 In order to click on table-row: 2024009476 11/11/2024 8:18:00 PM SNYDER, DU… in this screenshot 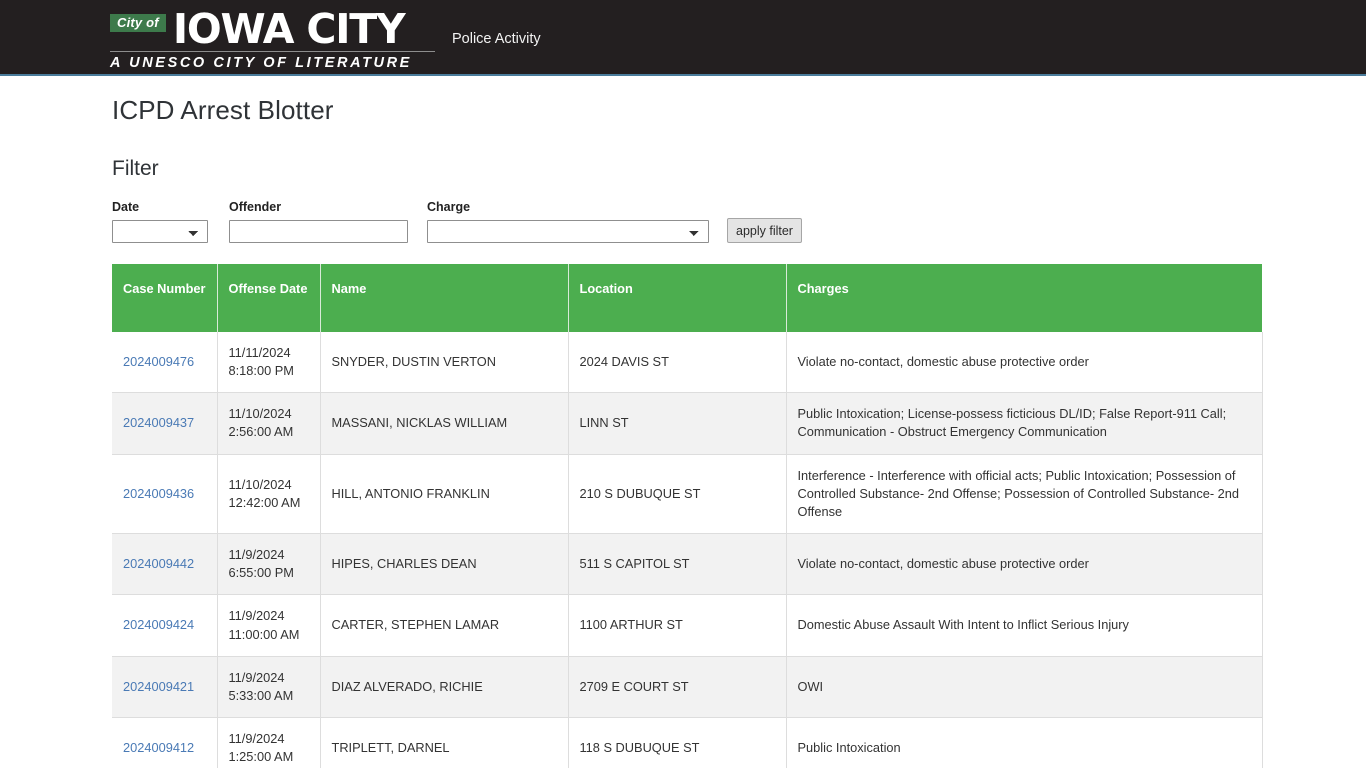, I will do `click(687, 363)`.